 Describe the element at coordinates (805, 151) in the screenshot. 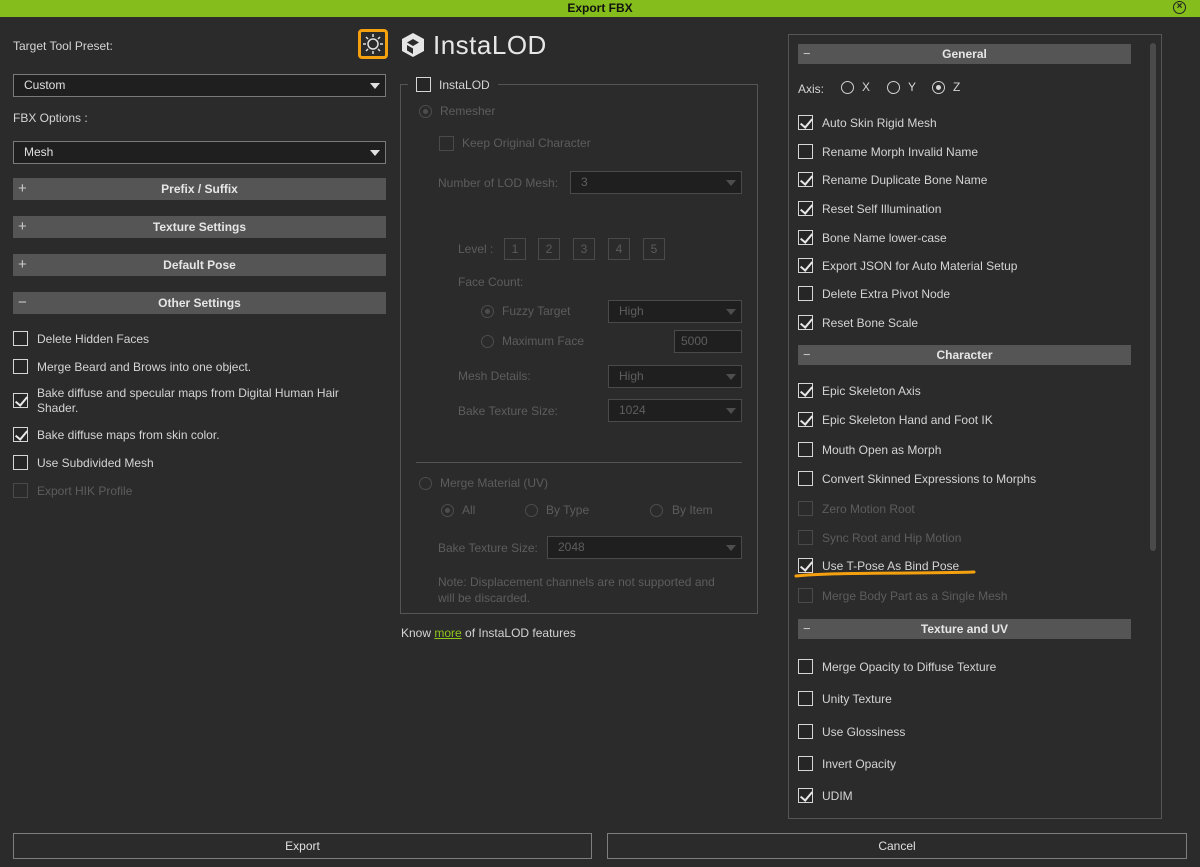

I see `checkbox-rename-morph` at that location.